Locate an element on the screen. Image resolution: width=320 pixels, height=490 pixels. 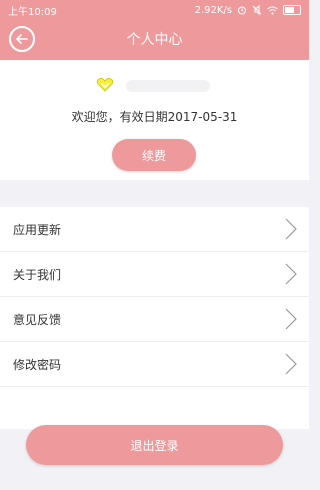
menu-spacer is located at coordinates (154, 408).